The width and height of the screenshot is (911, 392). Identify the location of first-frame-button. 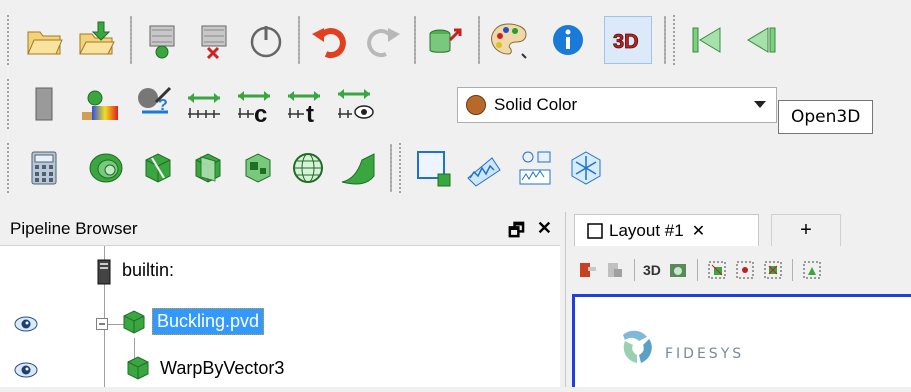
(706, 40).